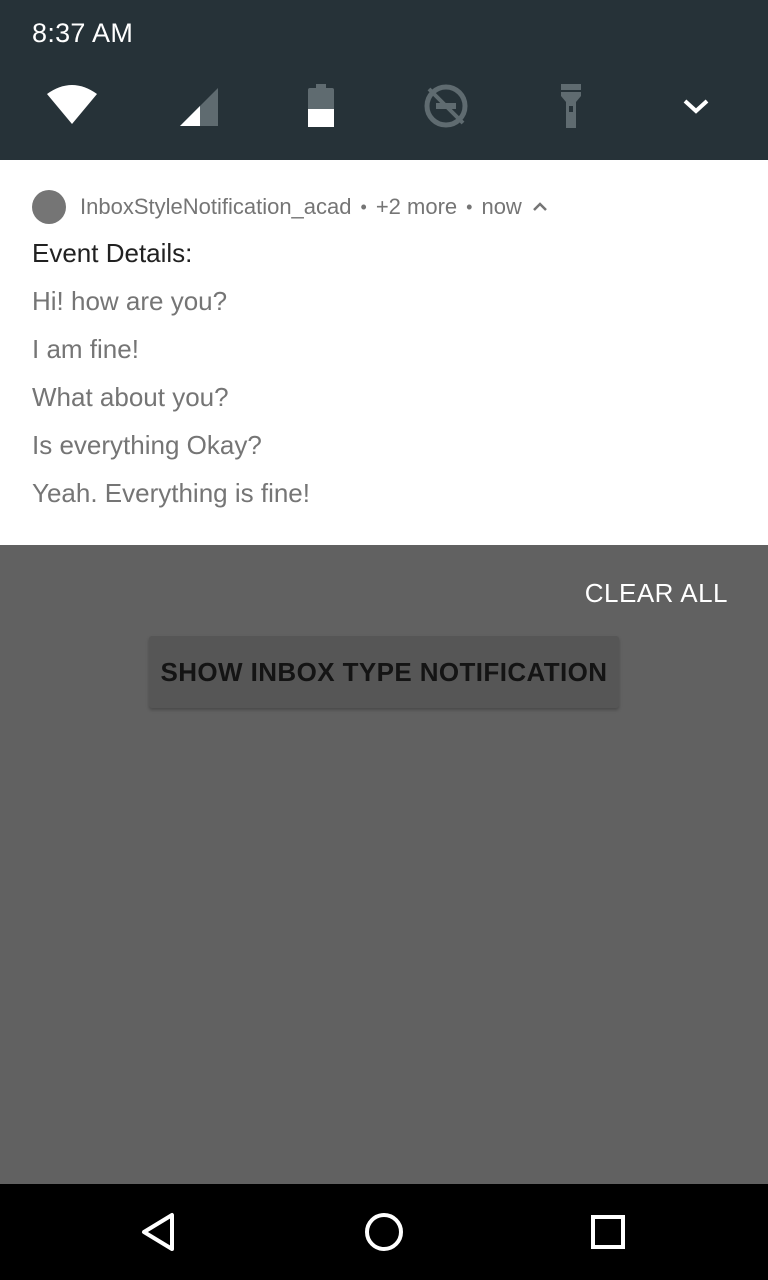 This screenshot has width=768, height=1280. I want to click on back-icon, so click(160, 1232).